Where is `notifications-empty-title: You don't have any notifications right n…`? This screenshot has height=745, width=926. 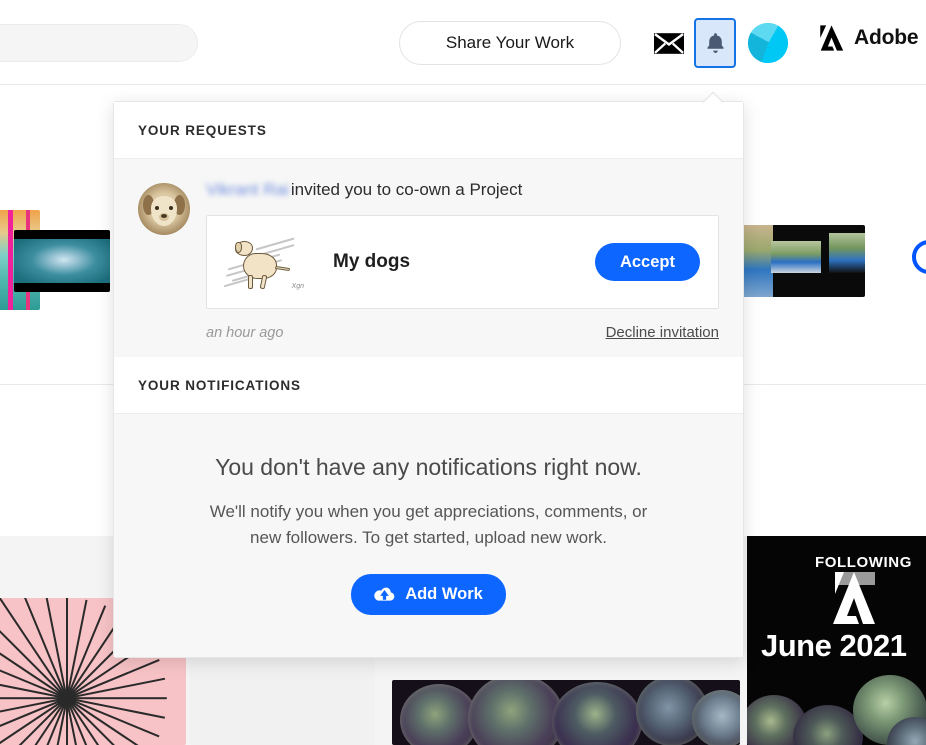
notifications-empty-title: You don't have any notifications right n… is located at coordinates (428, 467).